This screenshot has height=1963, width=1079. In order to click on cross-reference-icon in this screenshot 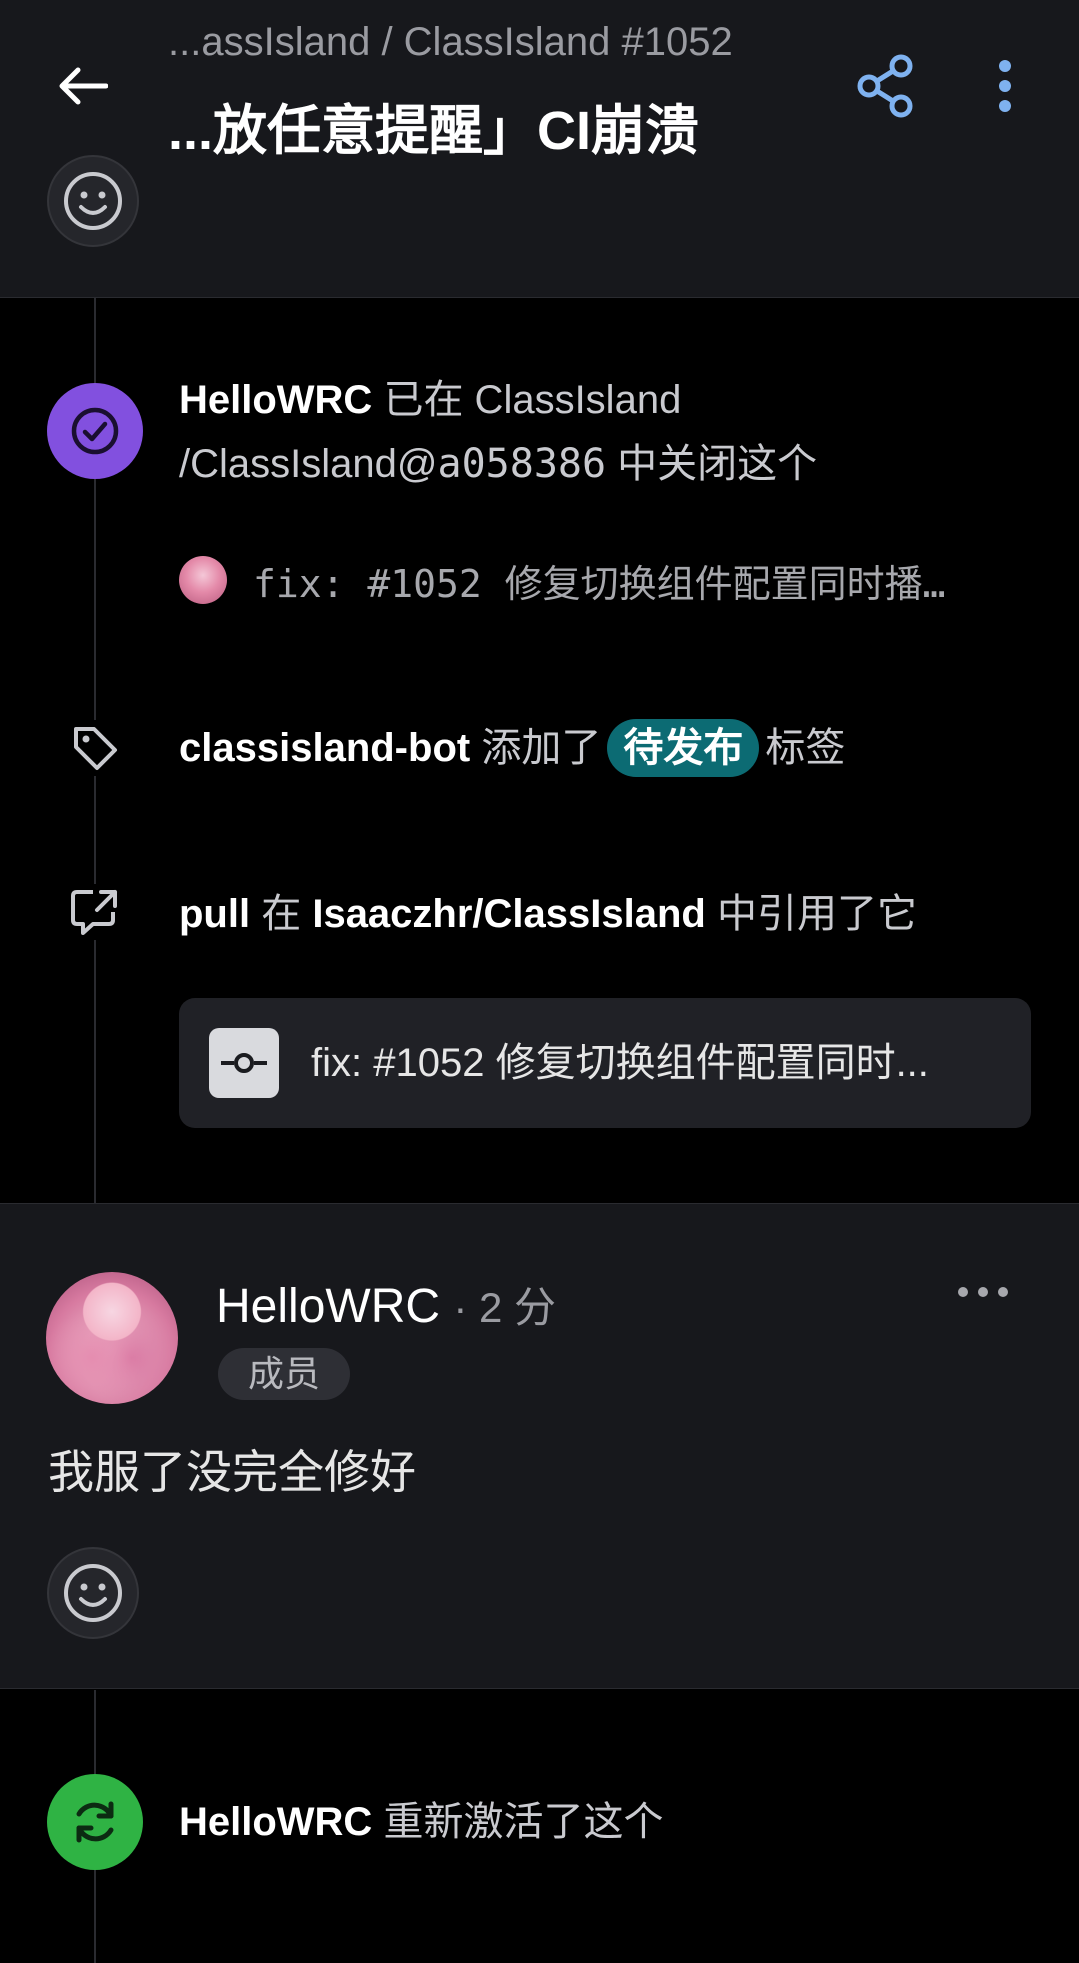, I will do `click(94, 912)`.